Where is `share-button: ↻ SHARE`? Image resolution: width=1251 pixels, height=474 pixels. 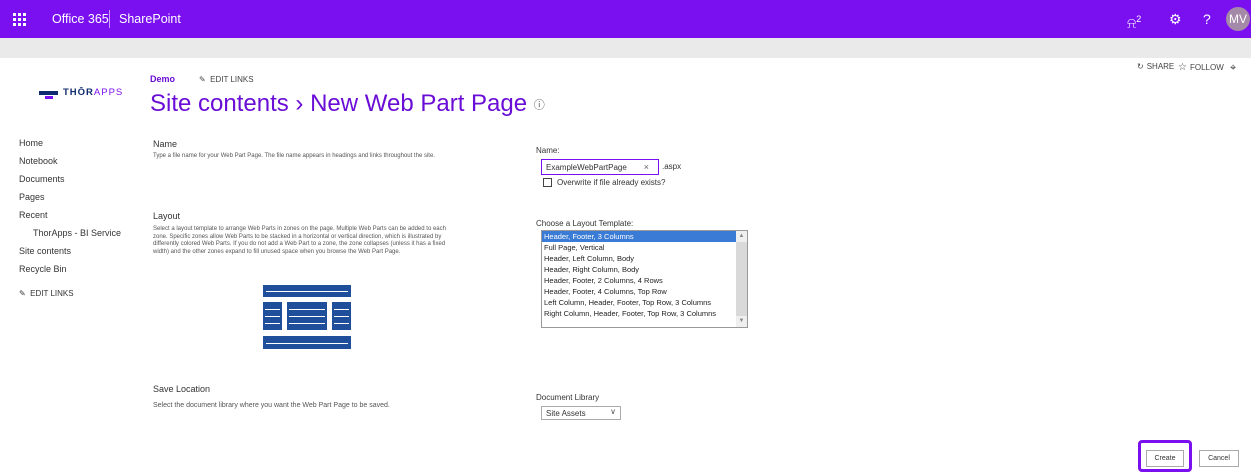
share-button: ↻ SHARE is located at coordinates (1155, 66).